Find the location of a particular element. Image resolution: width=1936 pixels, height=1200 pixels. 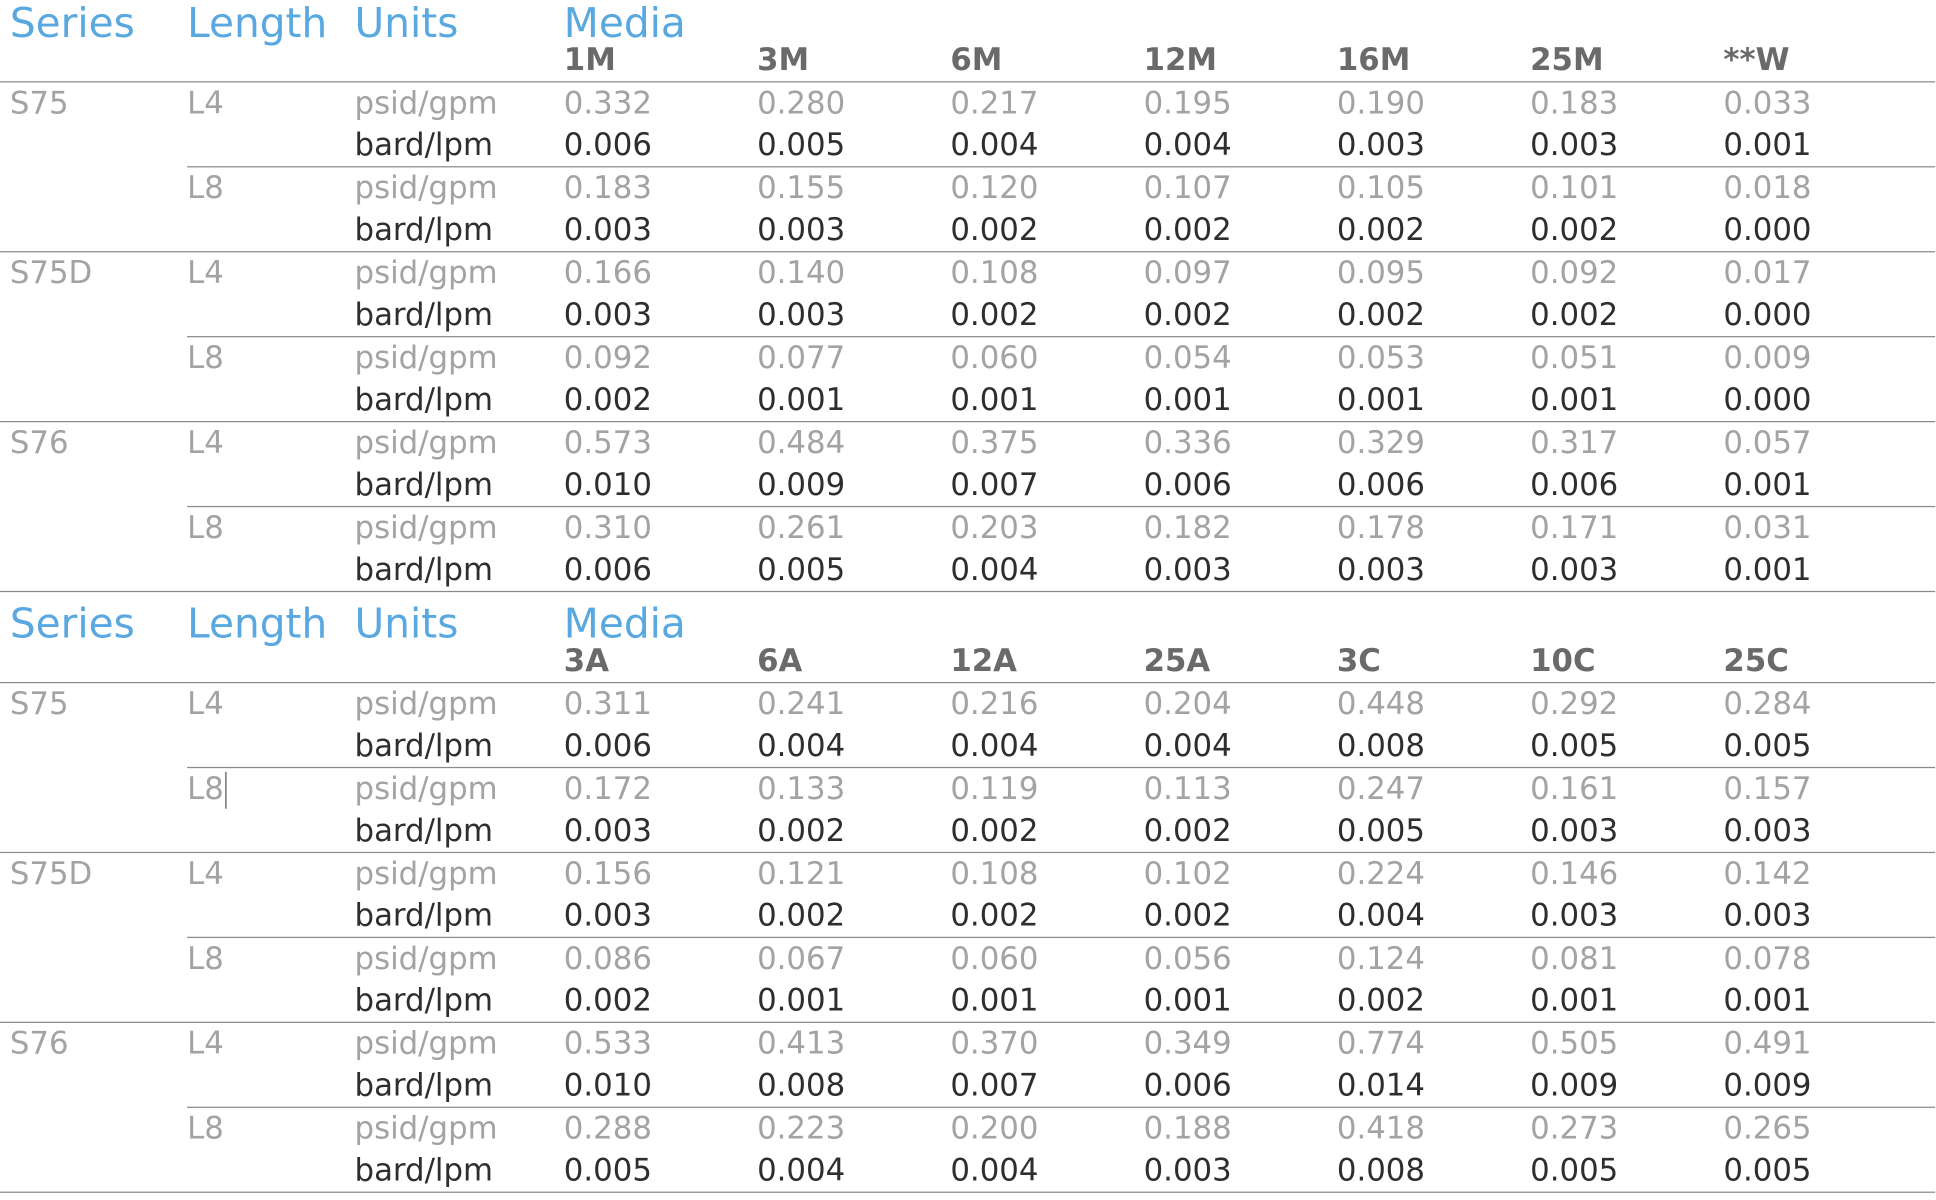

psid-value-cell: 0.053 is located at coordinates (1380, 357).